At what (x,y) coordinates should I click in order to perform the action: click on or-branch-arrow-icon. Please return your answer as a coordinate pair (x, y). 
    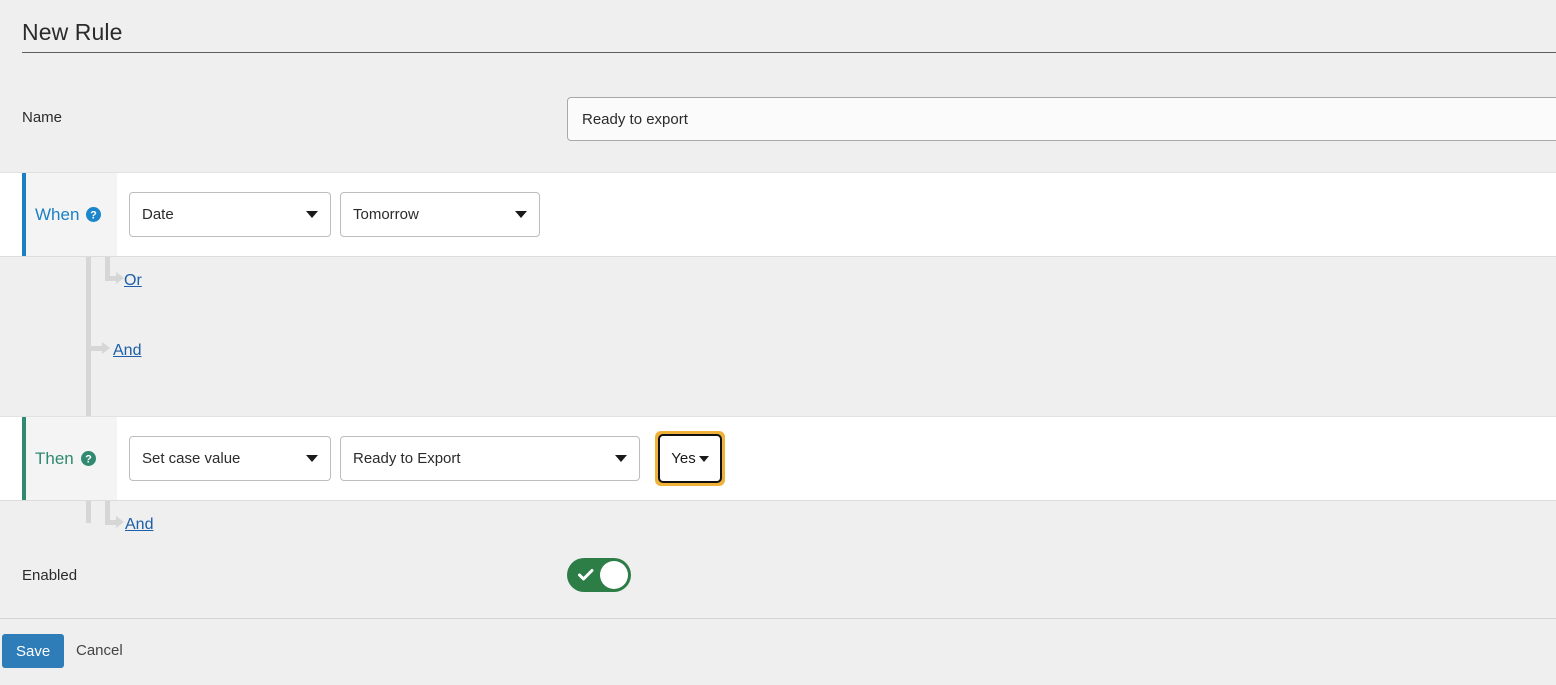
    Looking at the image, I should click on (120, 278).